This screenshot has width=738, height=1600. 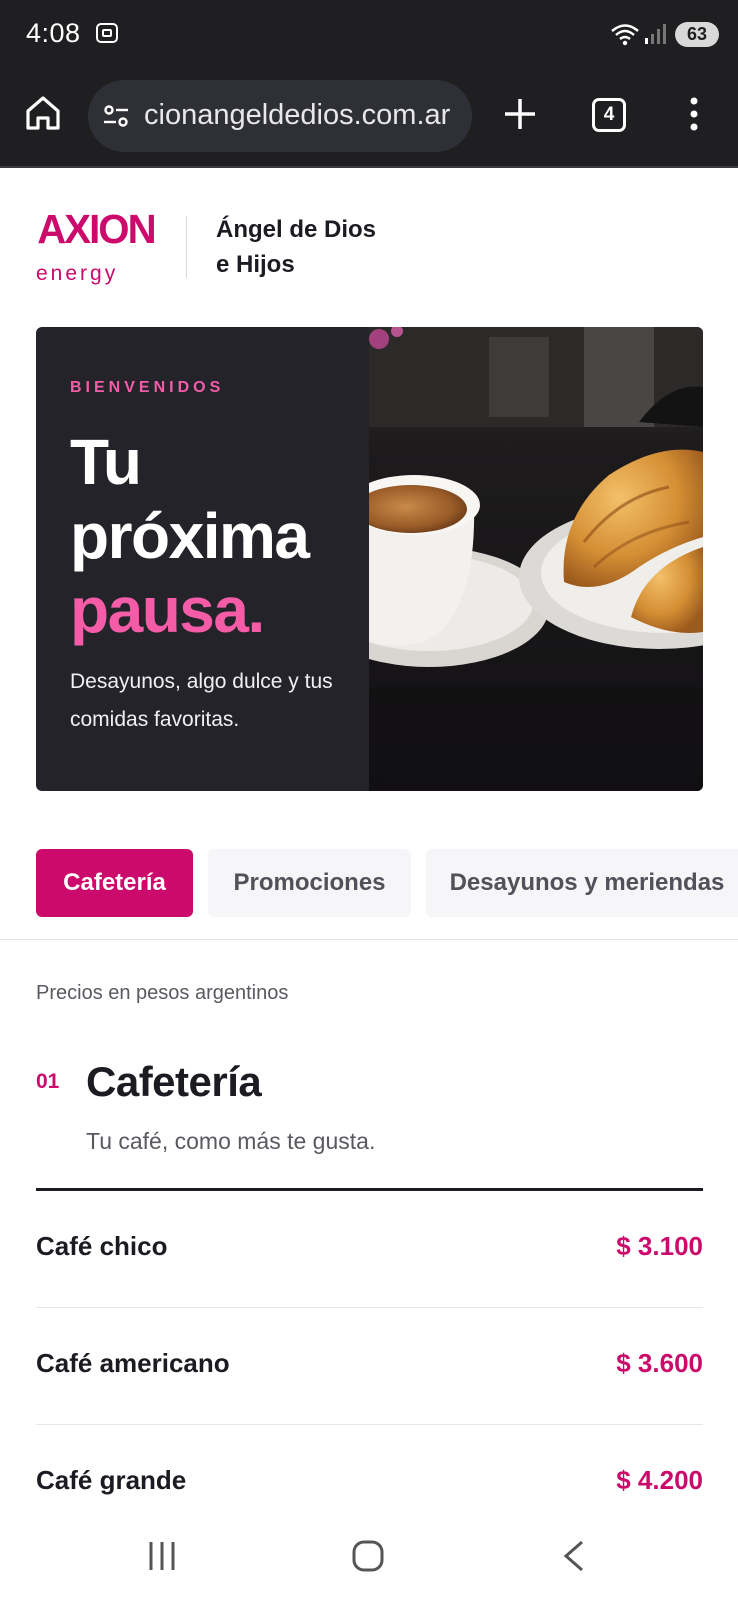 I want to click on brand-logo-sub: energy, so click(x=77, y=273).